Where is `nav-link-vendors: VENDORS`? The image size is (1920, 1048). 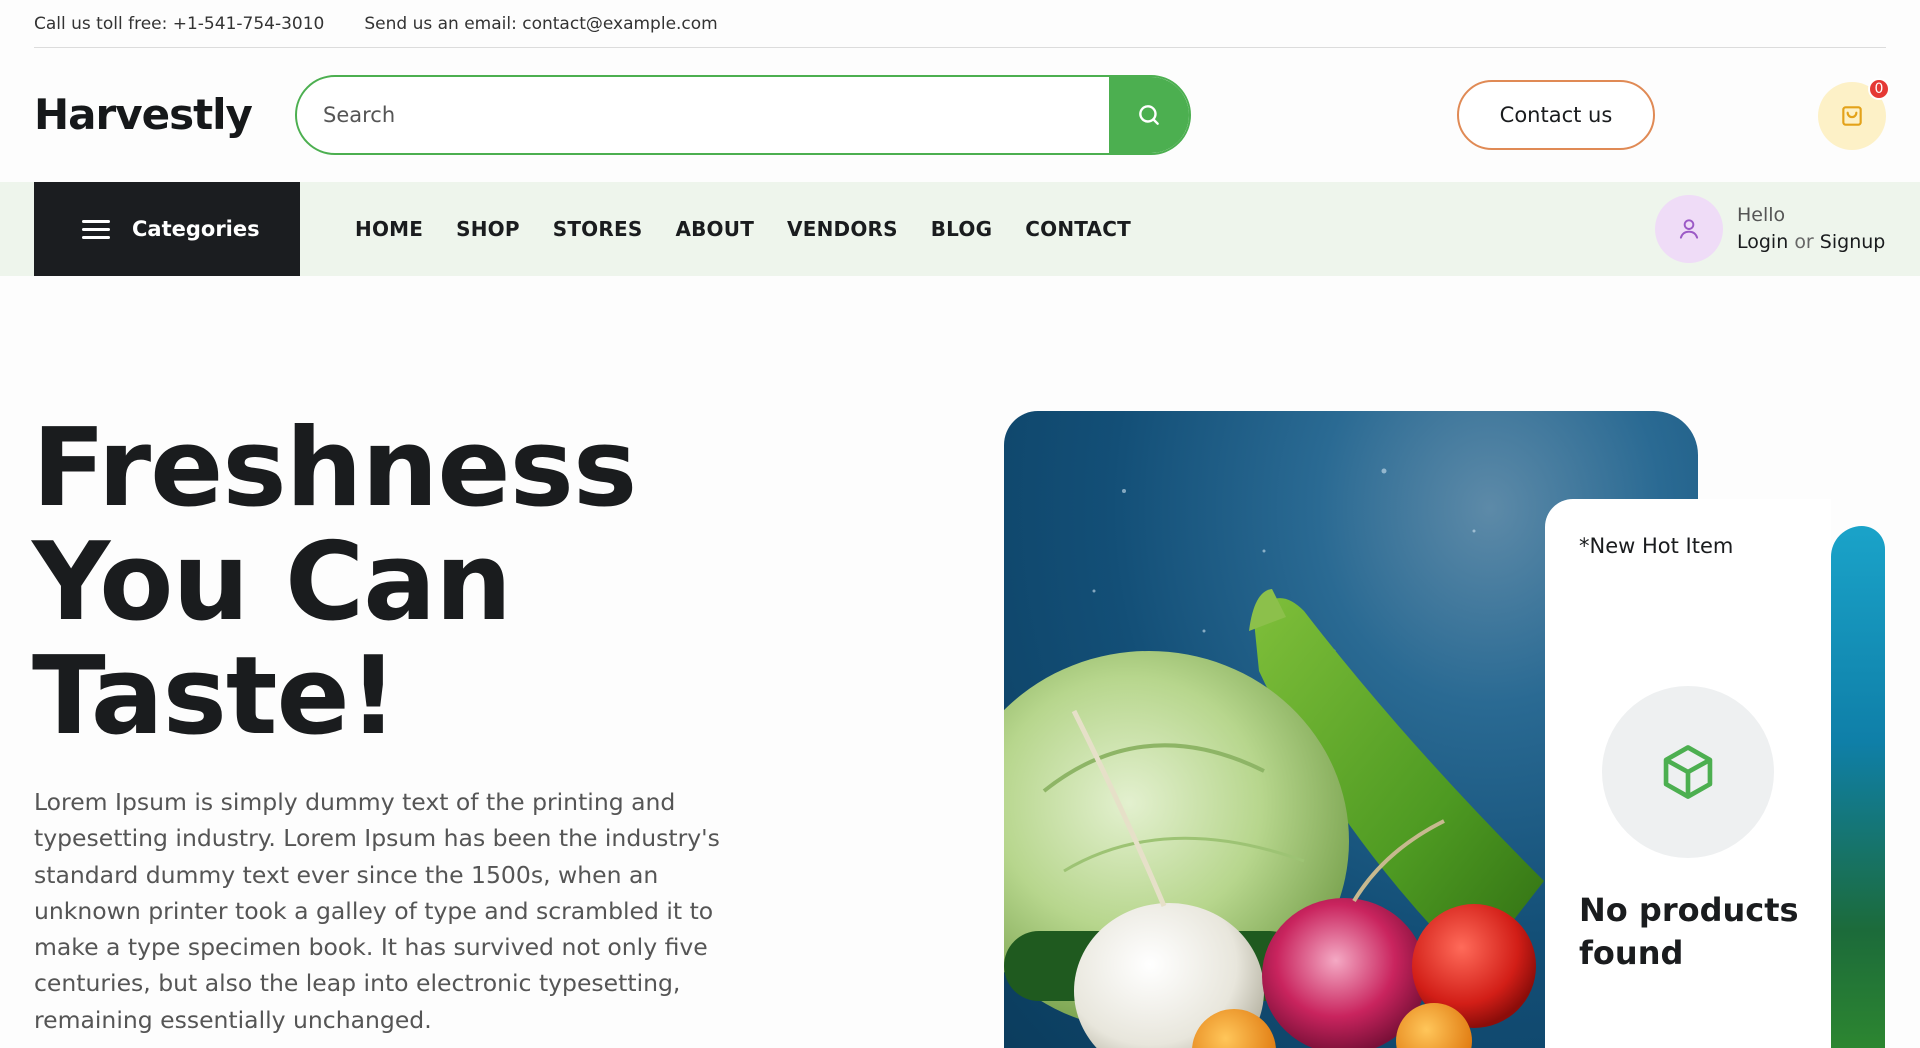
nav-link-vendors: VENDORS is located at coordinates (842, 229).